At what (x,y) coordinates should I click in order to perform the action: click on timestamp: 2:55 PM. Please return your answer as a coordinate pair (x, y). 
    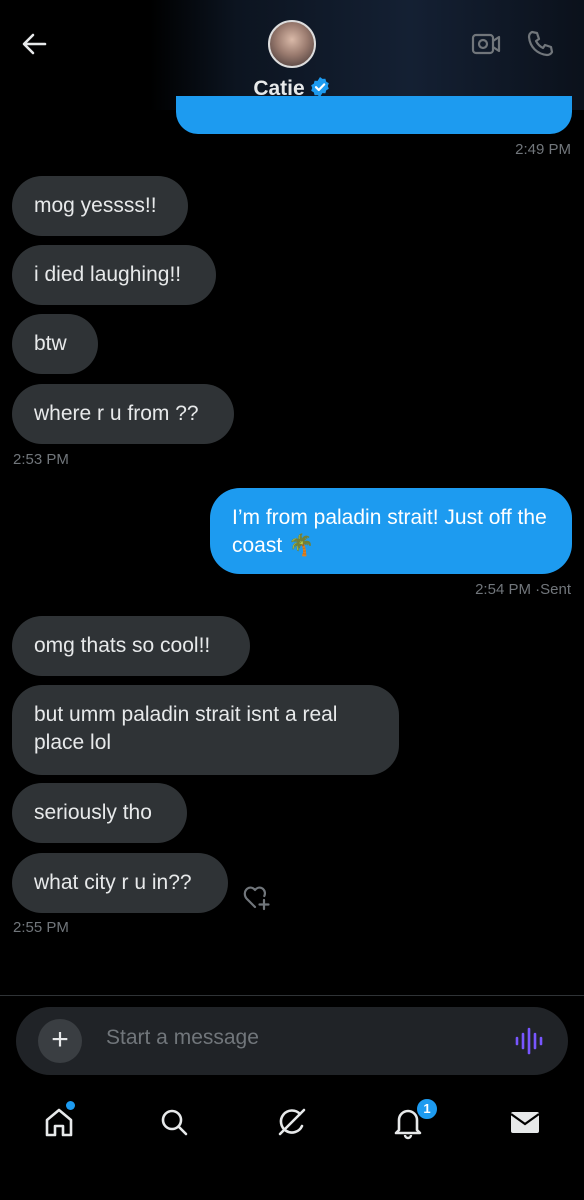
    Looking at the image, I should click on (41, 927).